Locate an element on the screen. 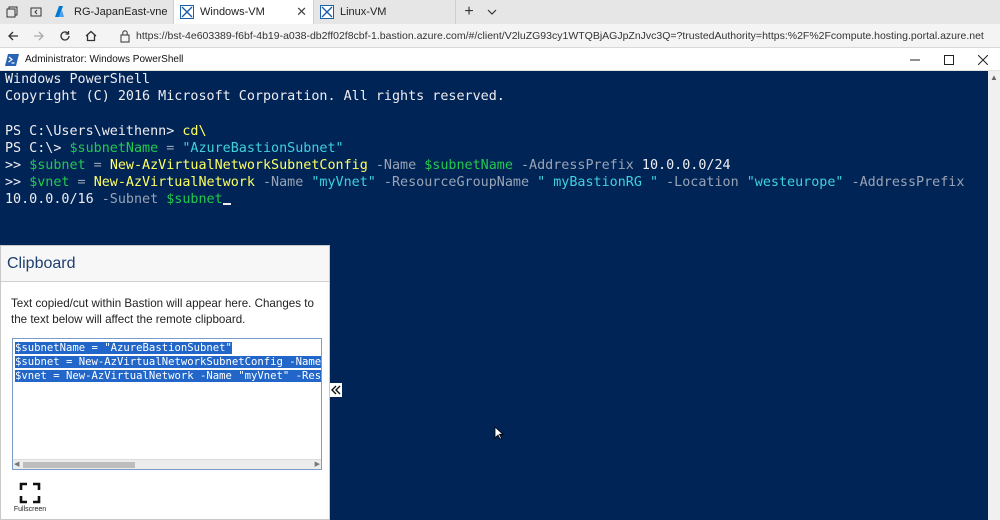 The height and width of the screenshot is (520, 1000). console-line: 10.0.0.0/16 -Subnet $subnet is located at coordinates (118, 199).